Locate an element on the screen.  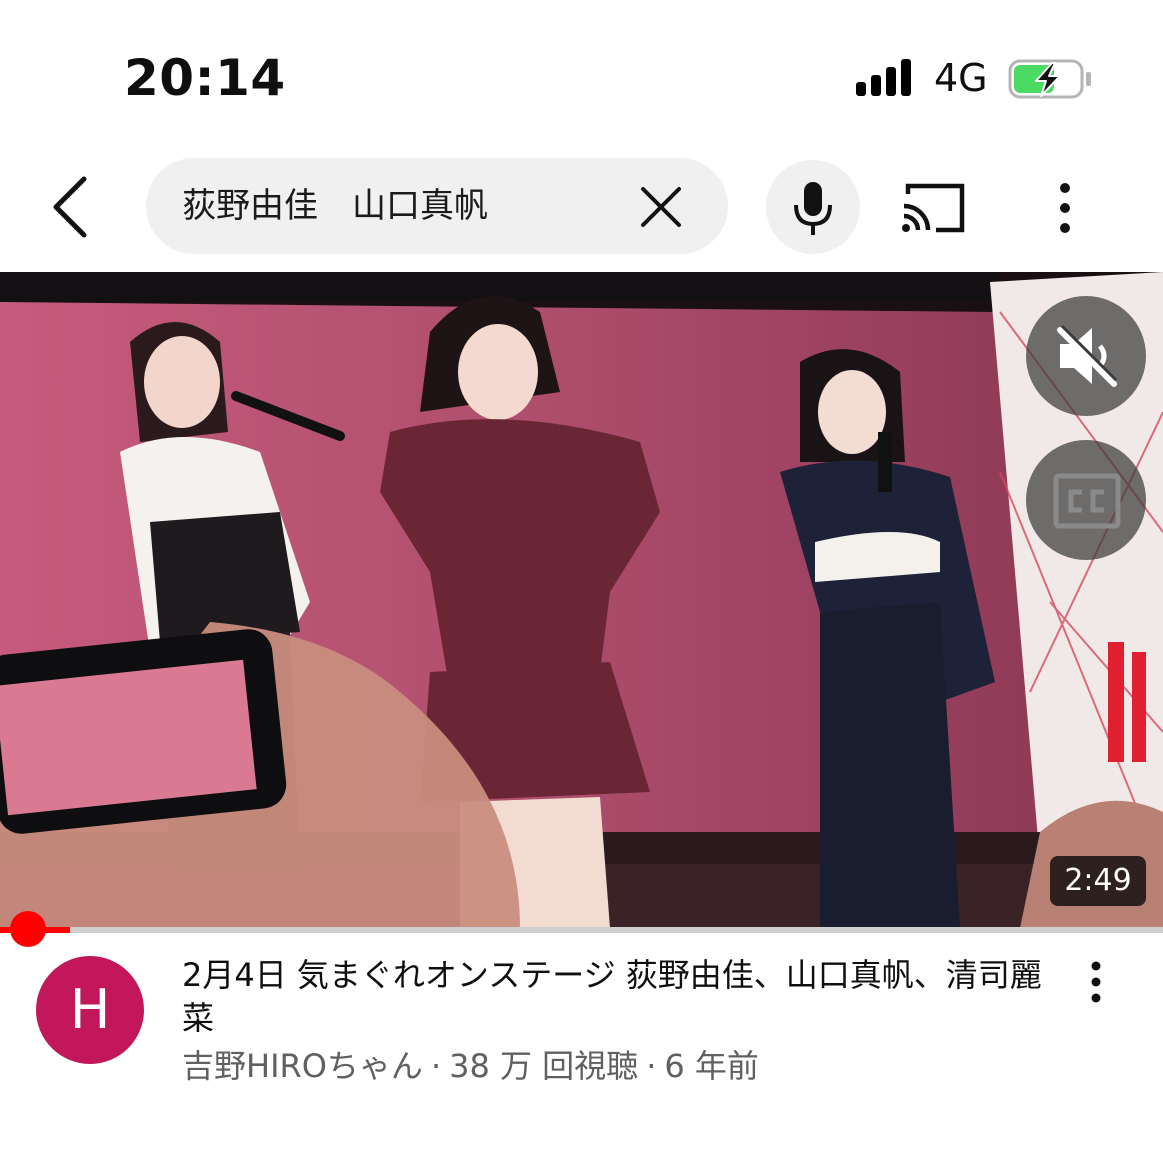
back-button is located at coordinates (72, 207).